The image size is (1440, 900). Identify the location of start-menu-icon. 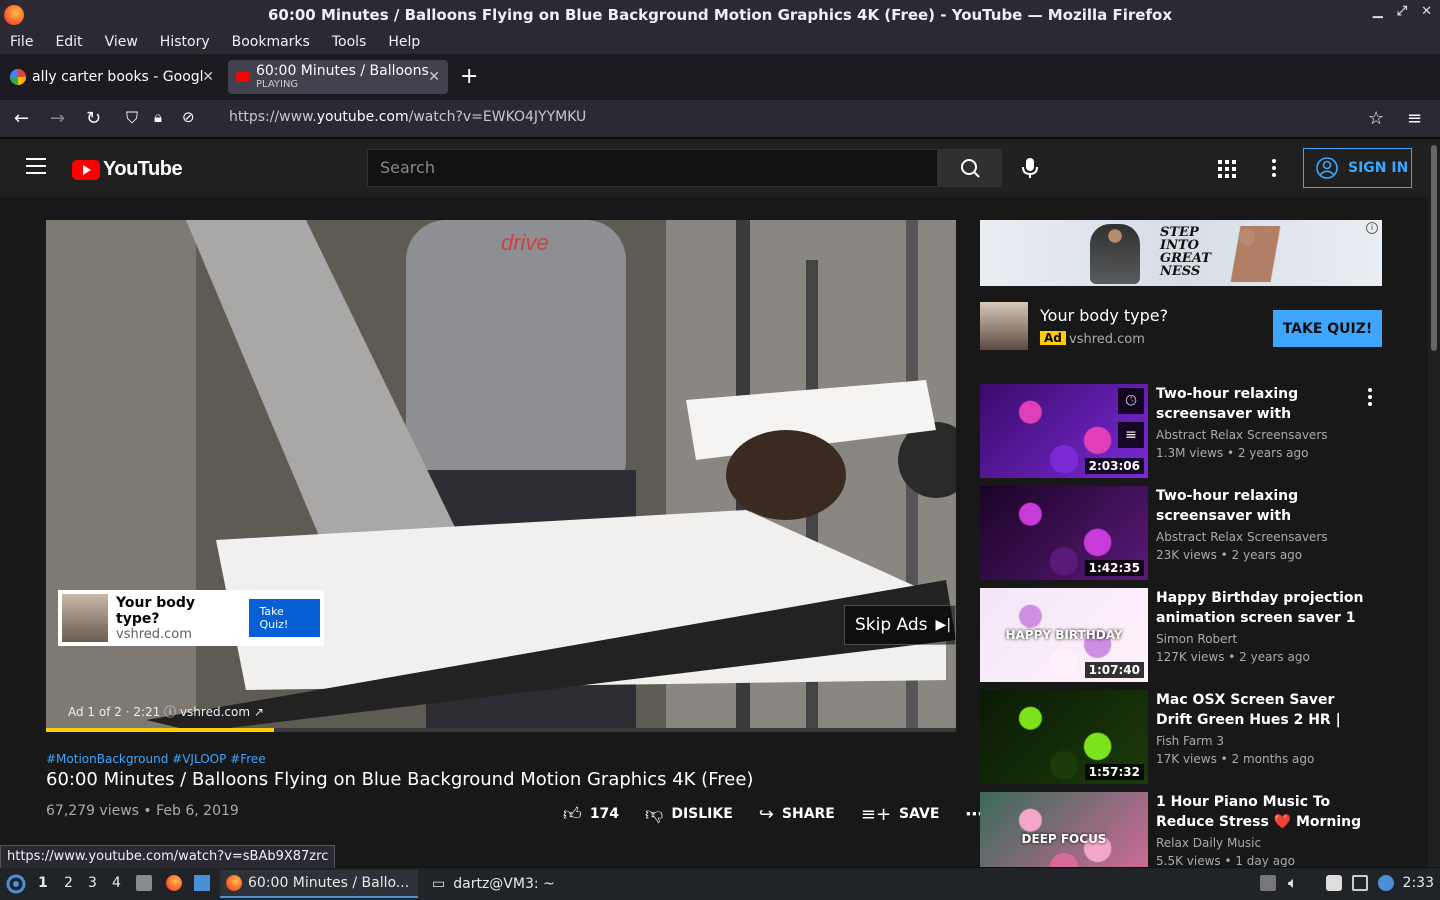
(16, 884).